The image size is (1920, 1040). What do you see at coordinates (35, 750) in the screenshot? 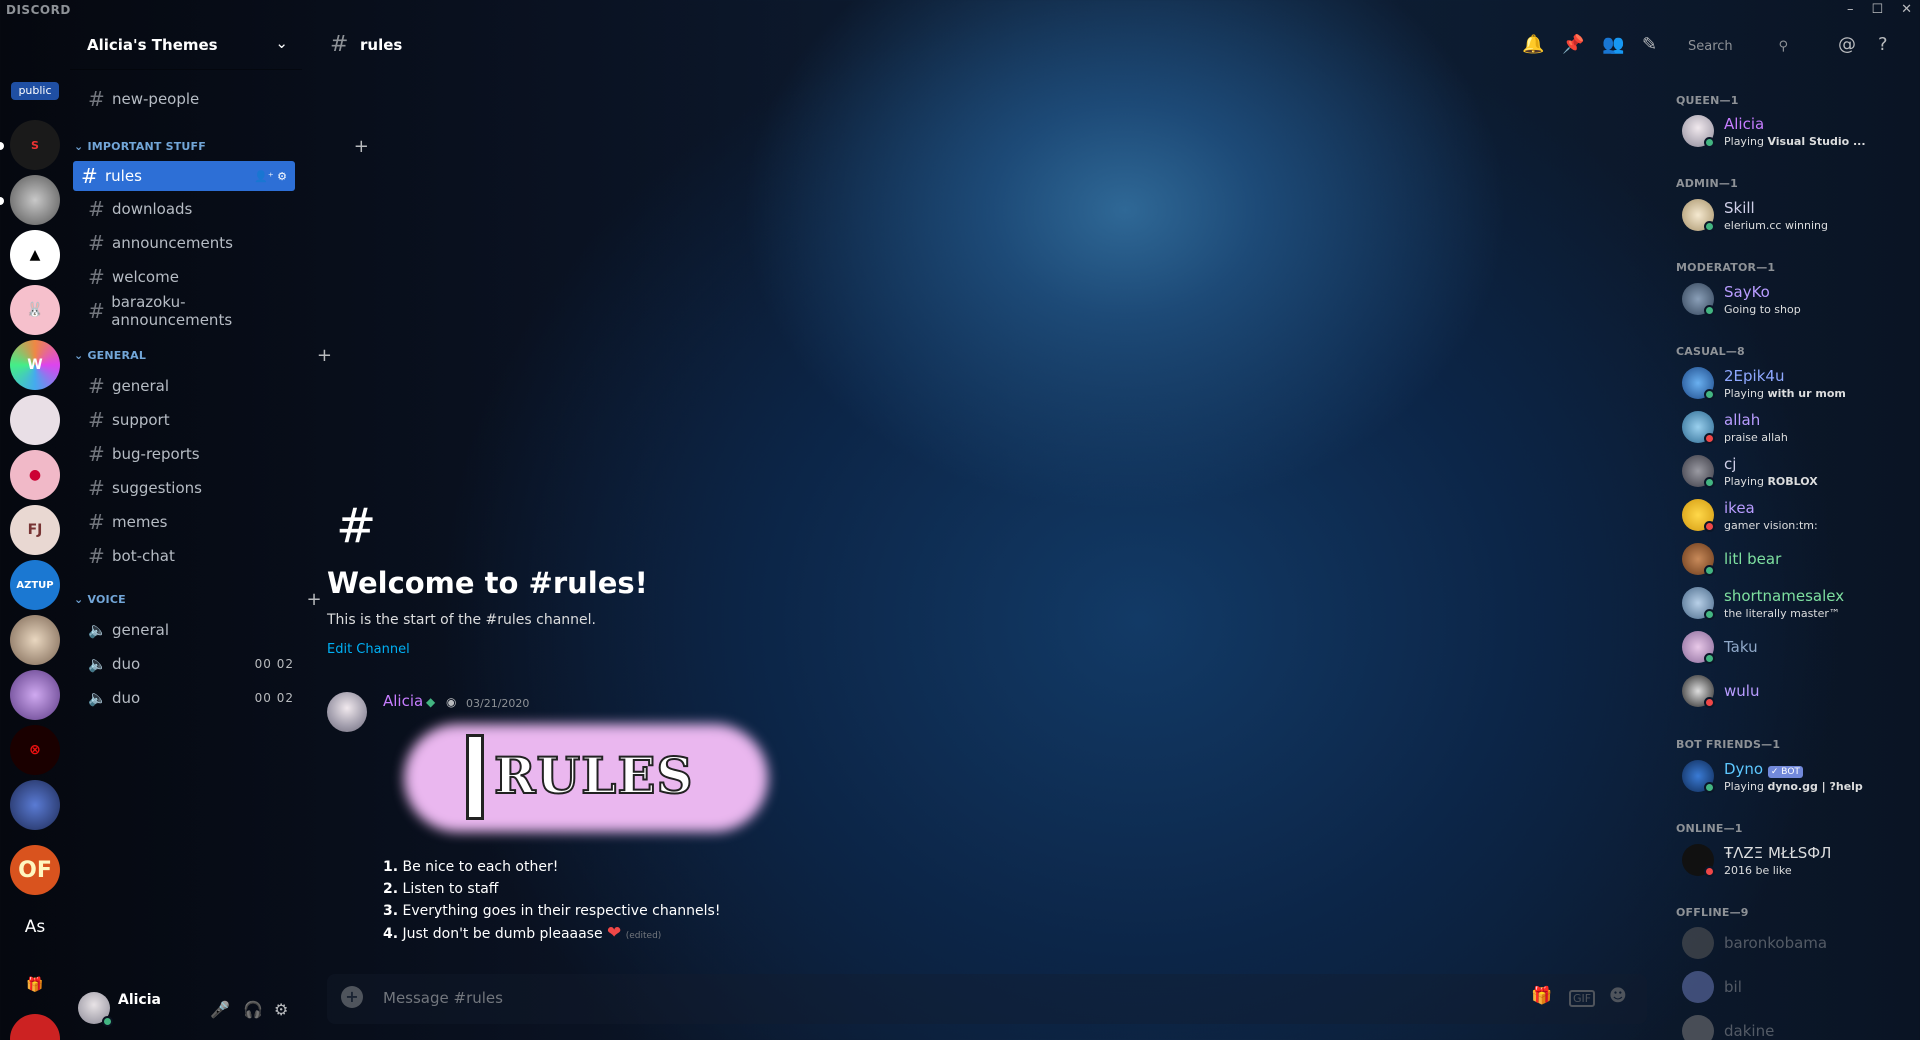
I see `server-icon-red: ⊗` at bounding box center [35, 750].